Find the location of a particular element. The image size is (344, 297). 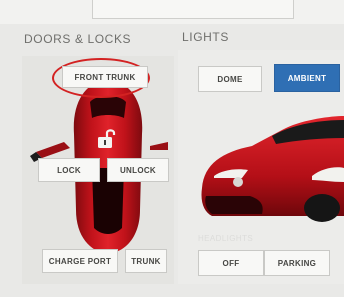

headlights-heading: HEADLIGHTS is located at coordinates (226, 238).